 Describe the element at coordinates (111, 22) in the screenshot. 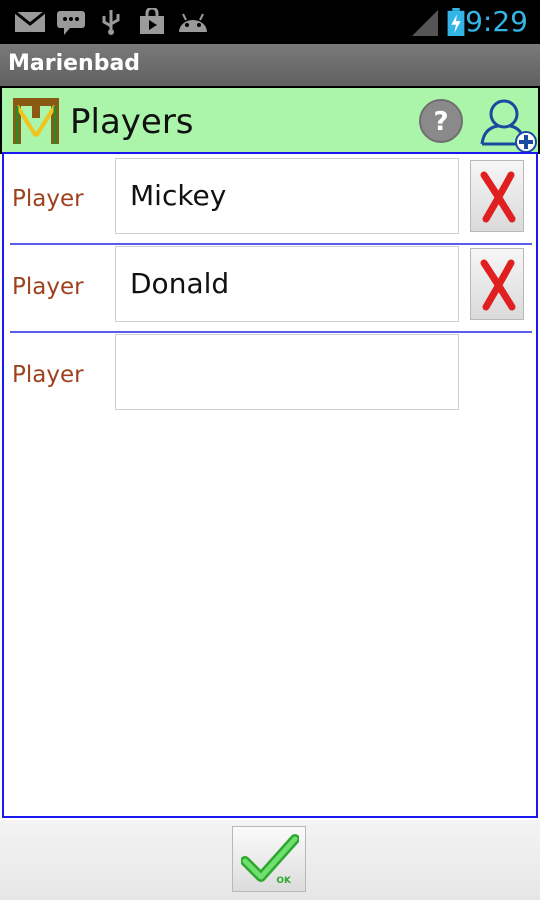

I see `usb-icon` at that location.